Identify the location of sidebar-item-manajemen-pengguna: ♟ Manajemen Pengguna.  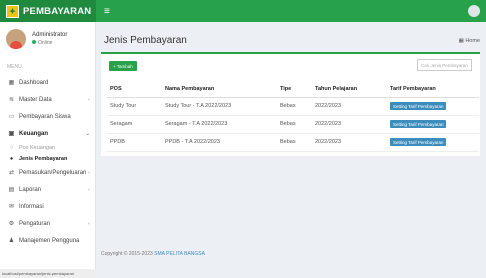
(47, 240).